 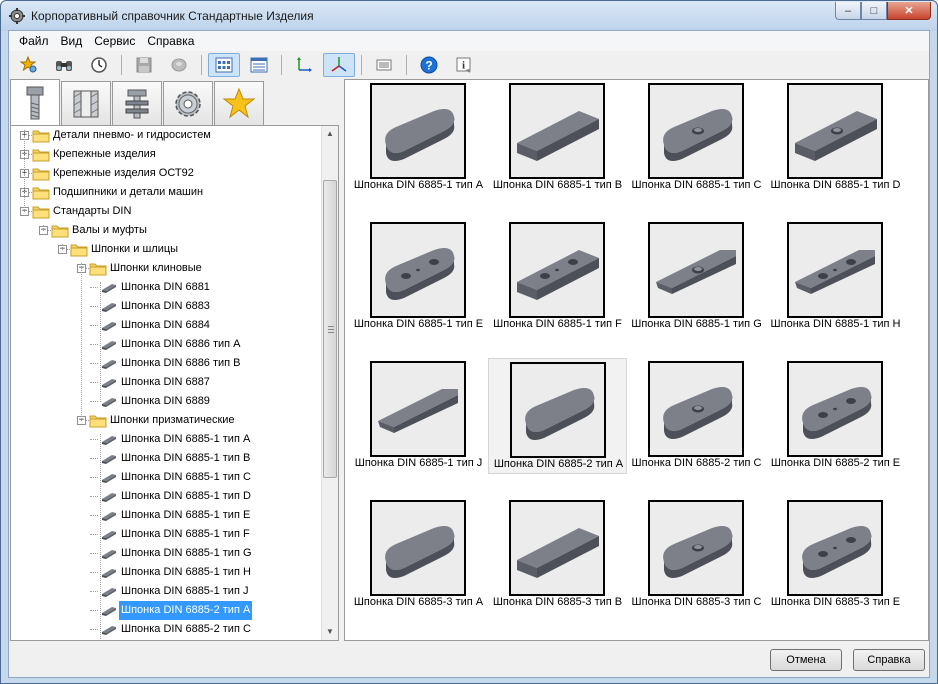 I want to click on tree-item: Шпонка DIN 6883, so click(x=167, y=306).